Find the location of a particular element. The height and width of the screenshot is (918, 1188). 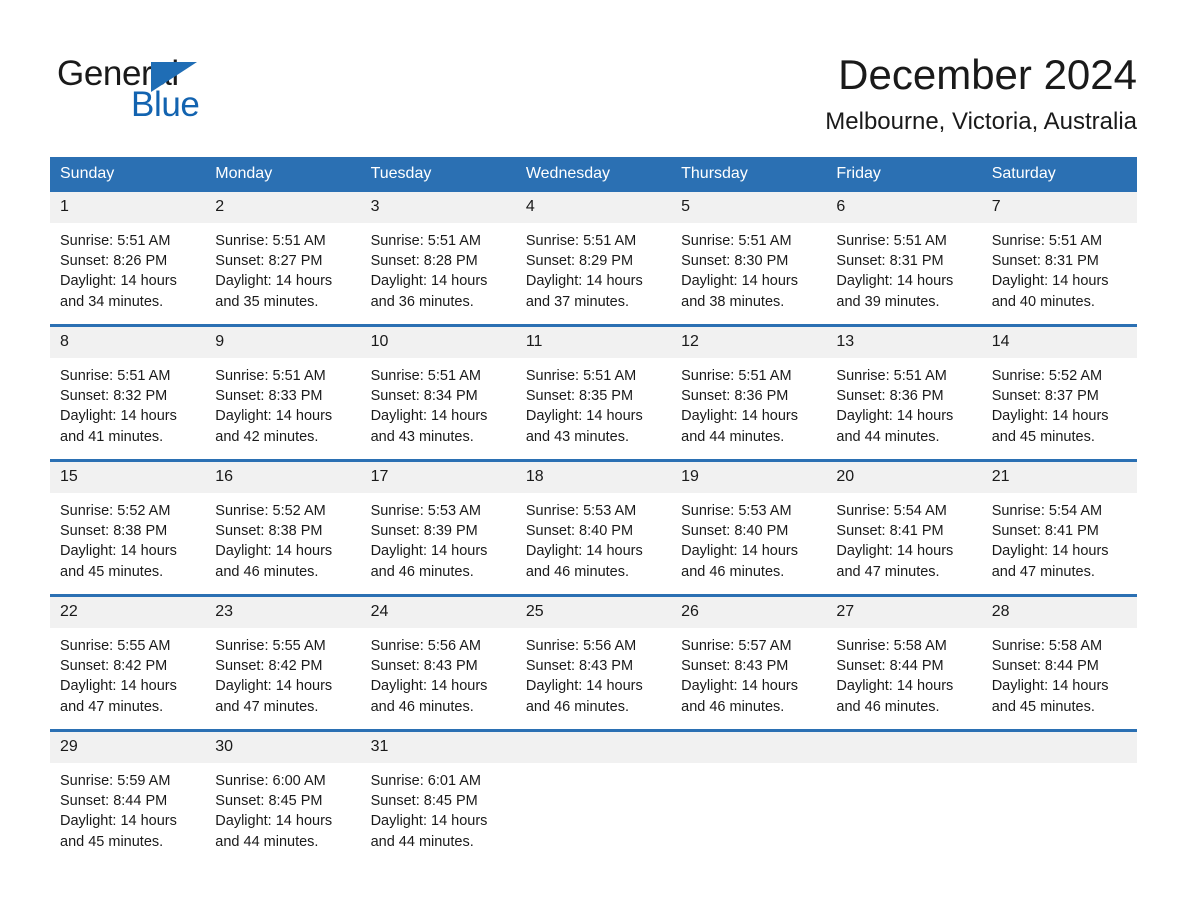

day-number is located at coordinates (593, 747).